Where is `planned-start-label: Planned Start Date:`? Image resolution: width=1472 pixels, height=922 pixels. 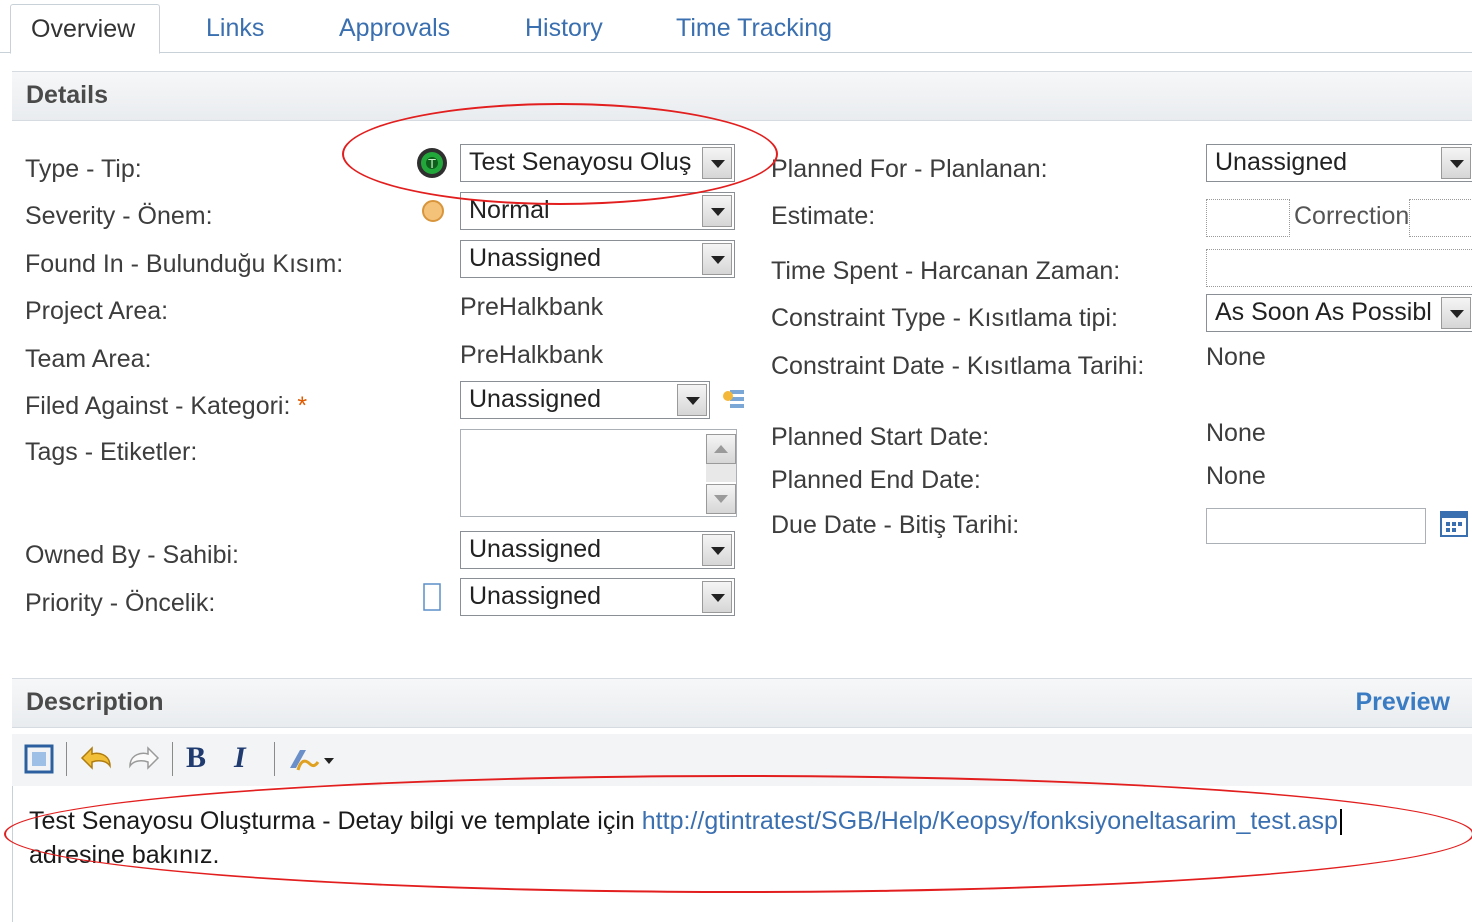
planned-start-label: Planned Start Date: is located at coordinates (880, 437).